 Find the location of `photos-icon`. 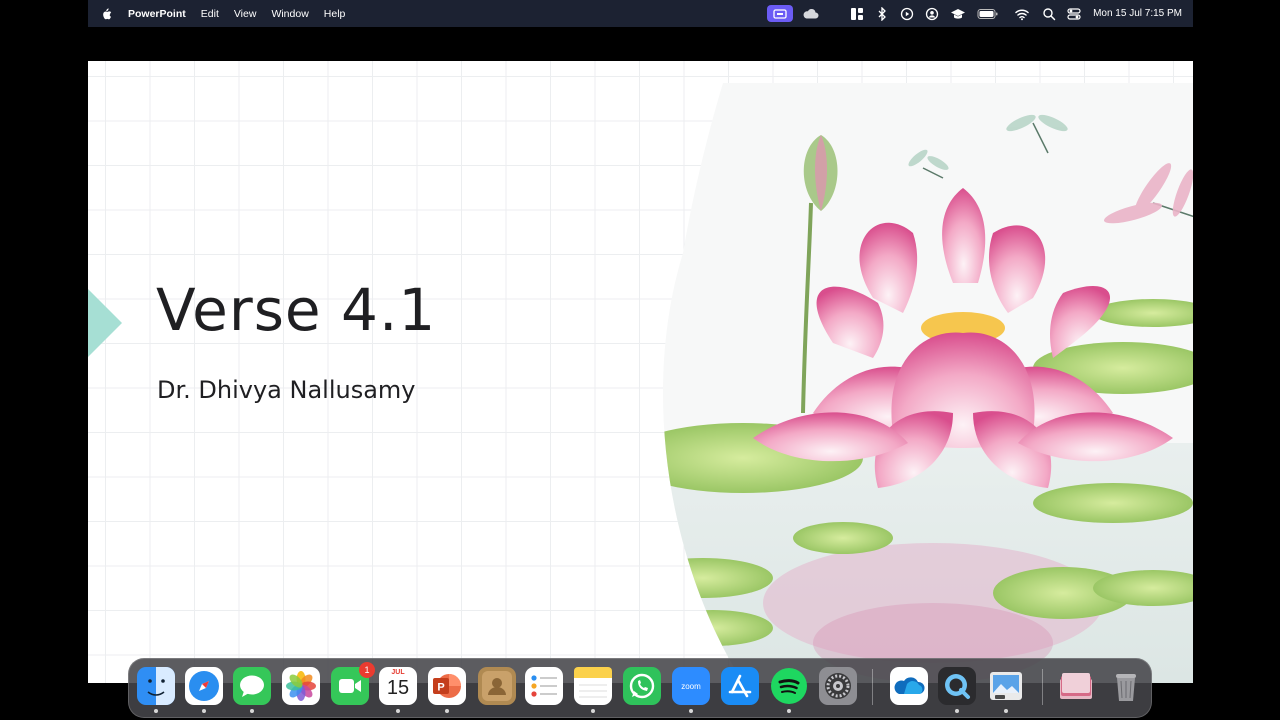

photos-icon is located at coordinates (301, 686).